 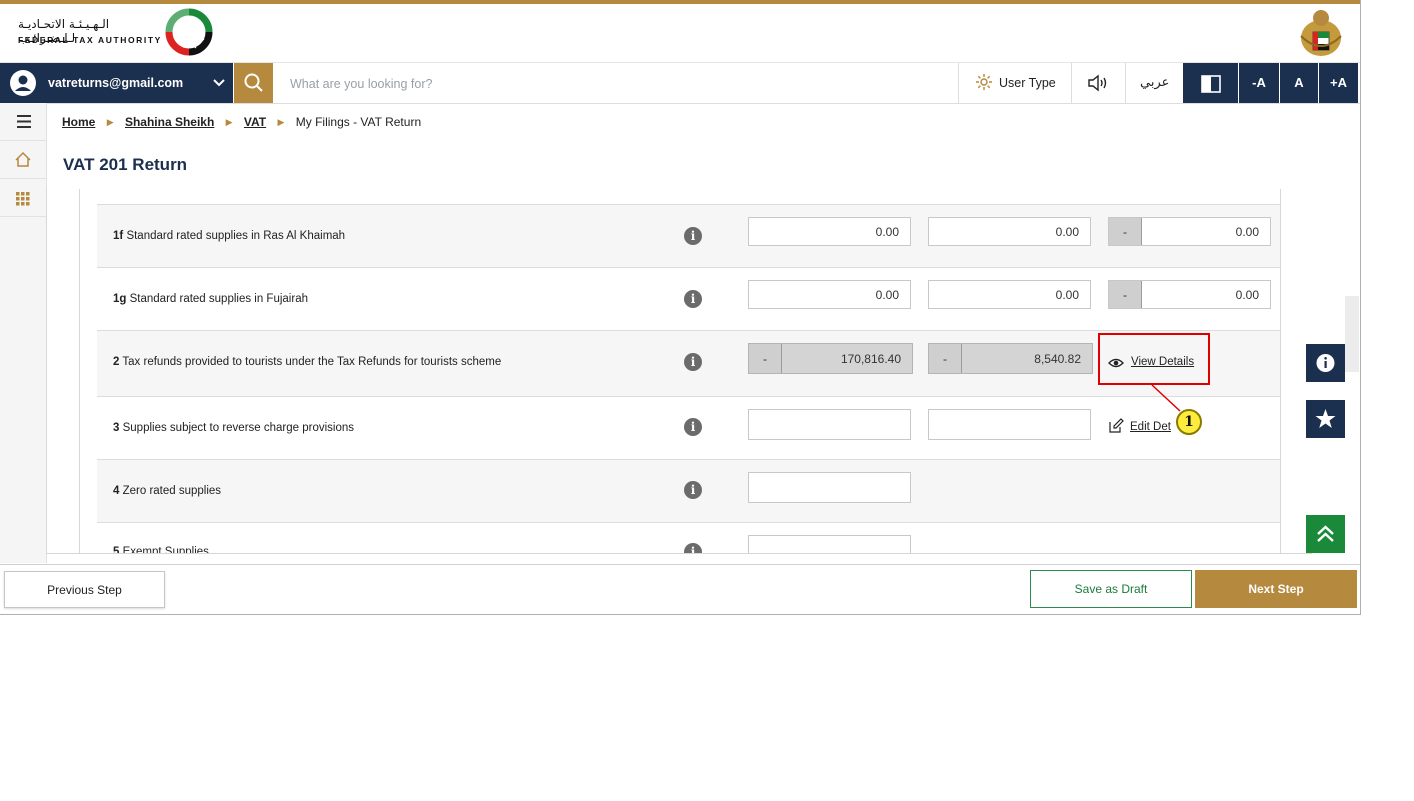 What do you see at coordinates (870, 359) in the screenshot?
I see `amount-value: 170,816.40` at bounding box center [870, 359].